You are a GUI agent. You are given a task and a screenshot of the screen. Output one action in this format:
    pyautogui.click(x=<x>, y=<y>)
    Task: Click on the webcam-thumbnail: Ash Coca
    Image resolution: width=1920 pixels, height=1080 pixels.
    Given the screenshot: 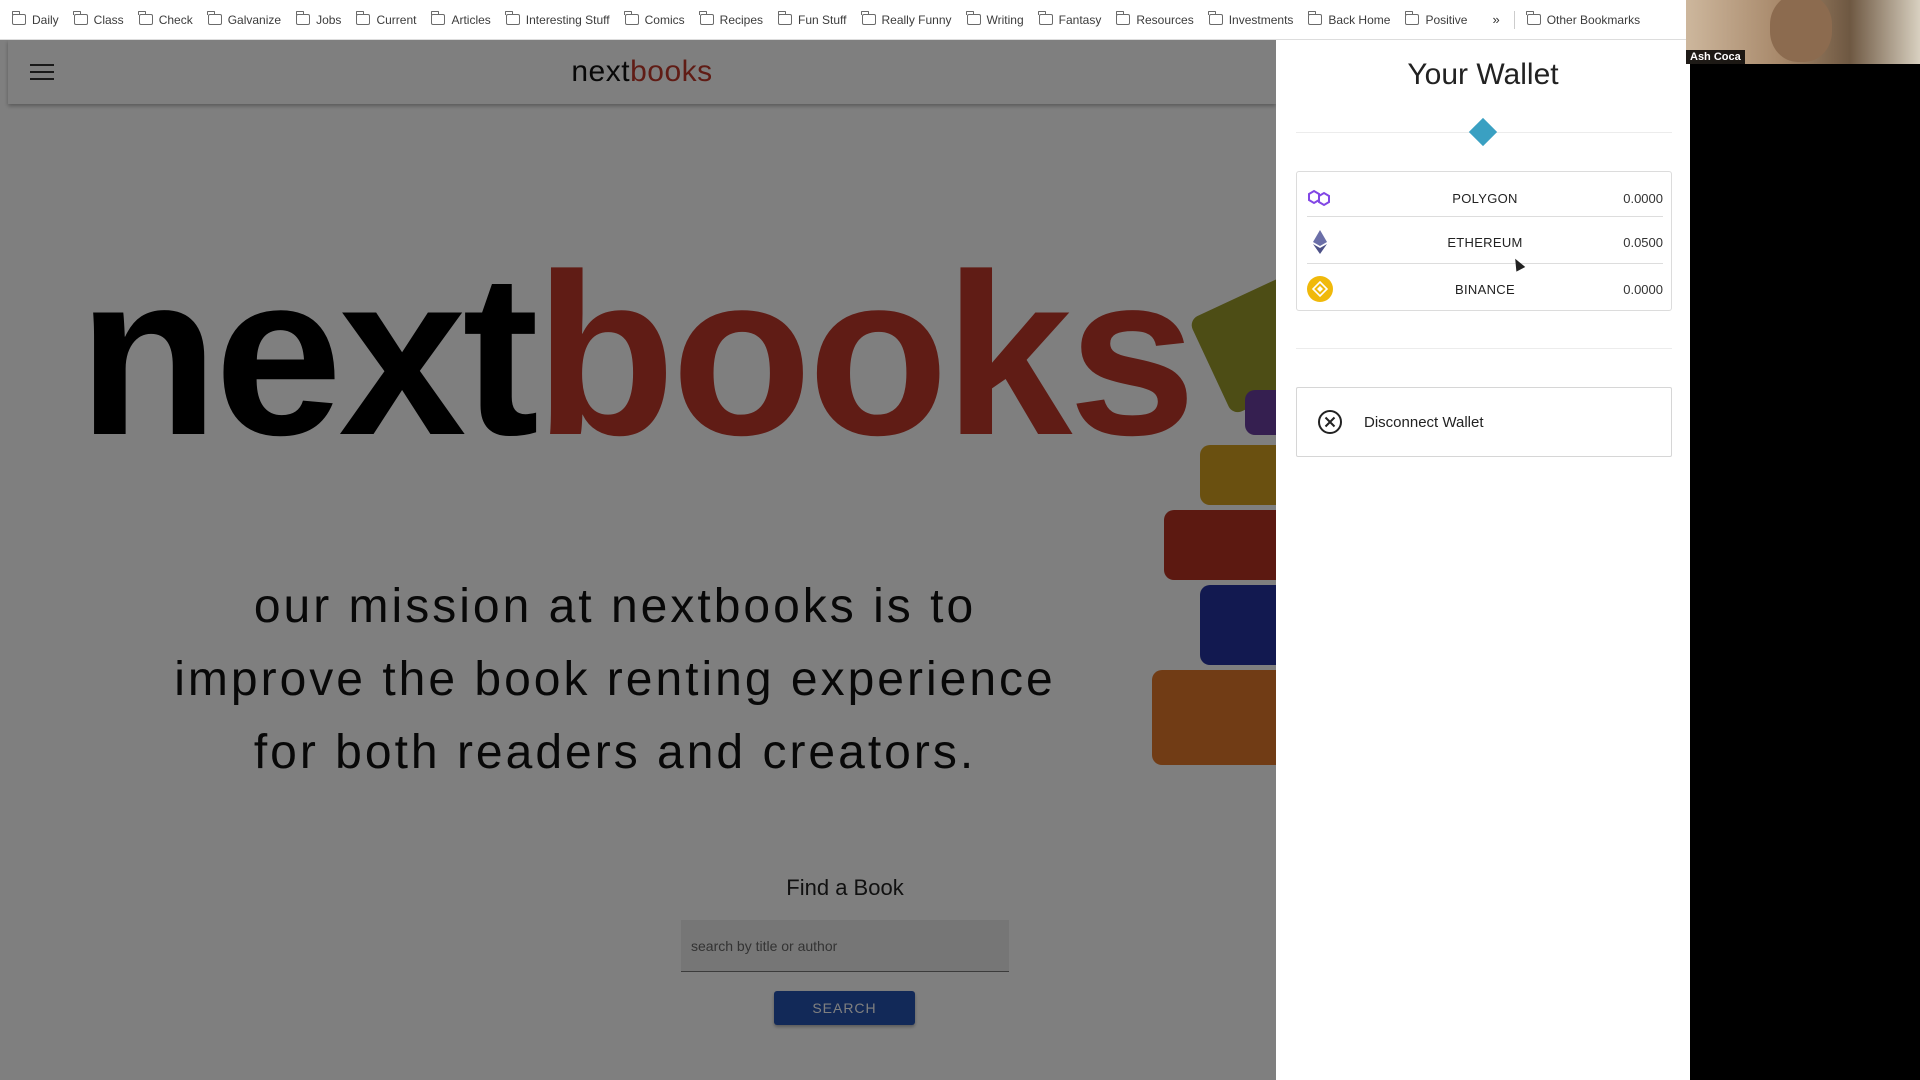 What is the action you would take?
    pyautogui.click(x=1803, y=32)
    